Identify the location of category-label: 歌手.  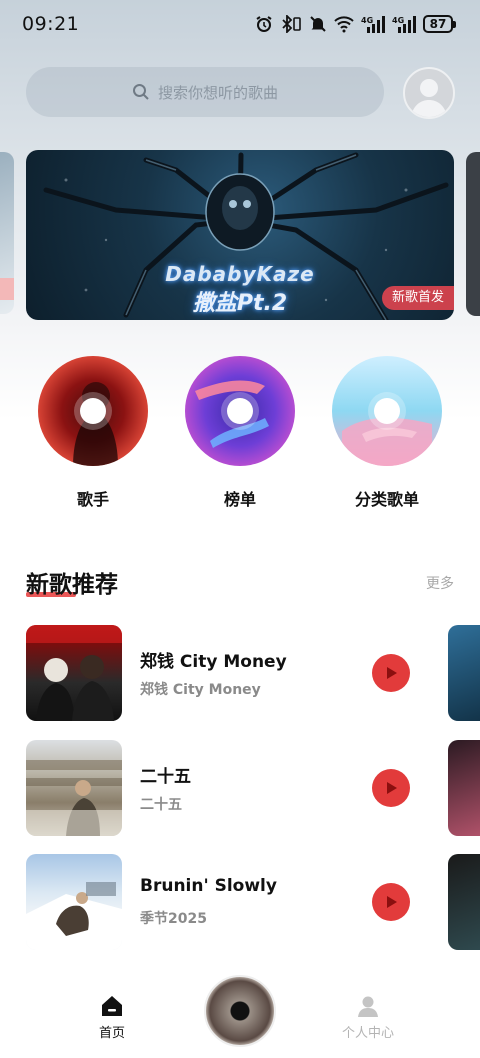
(92, 499).